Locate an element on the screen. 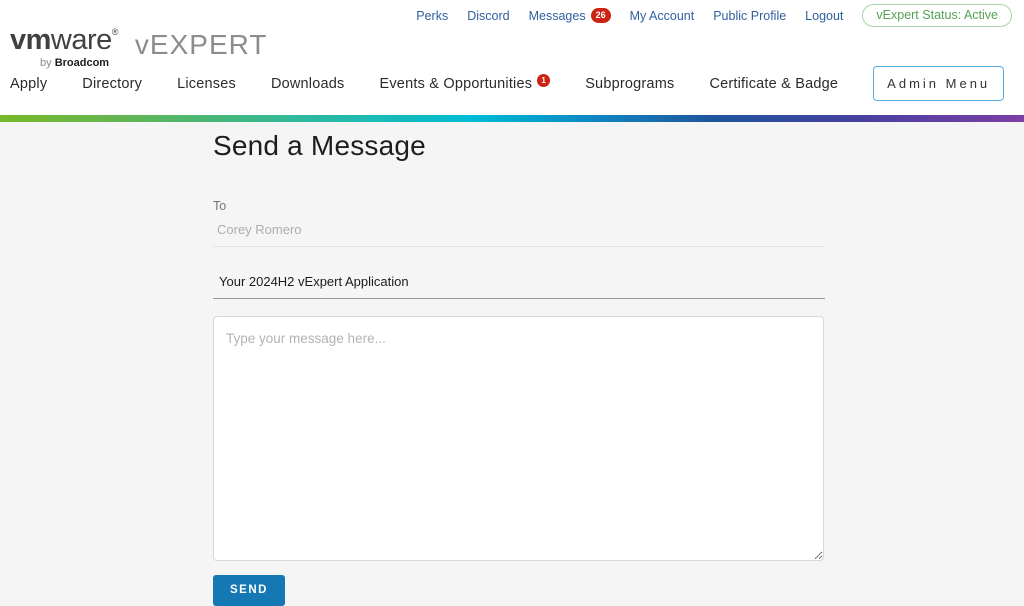 This screenshot has height=606, width=1024. nav-item-certificate-badge: Certificate & Badge is located at coordinates (773, 84).